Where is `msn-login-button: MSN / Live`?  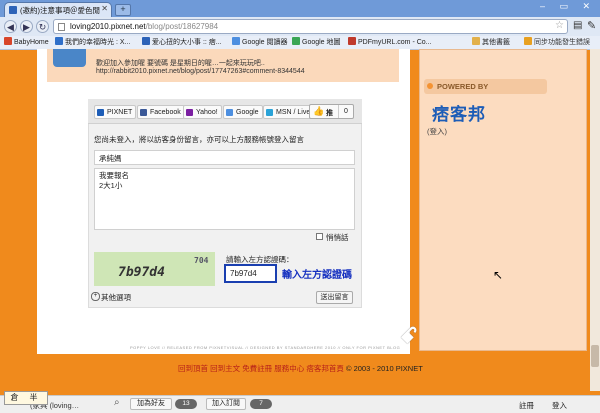 msn-login-button: MSN / Live is located at coordinates (289, 112).